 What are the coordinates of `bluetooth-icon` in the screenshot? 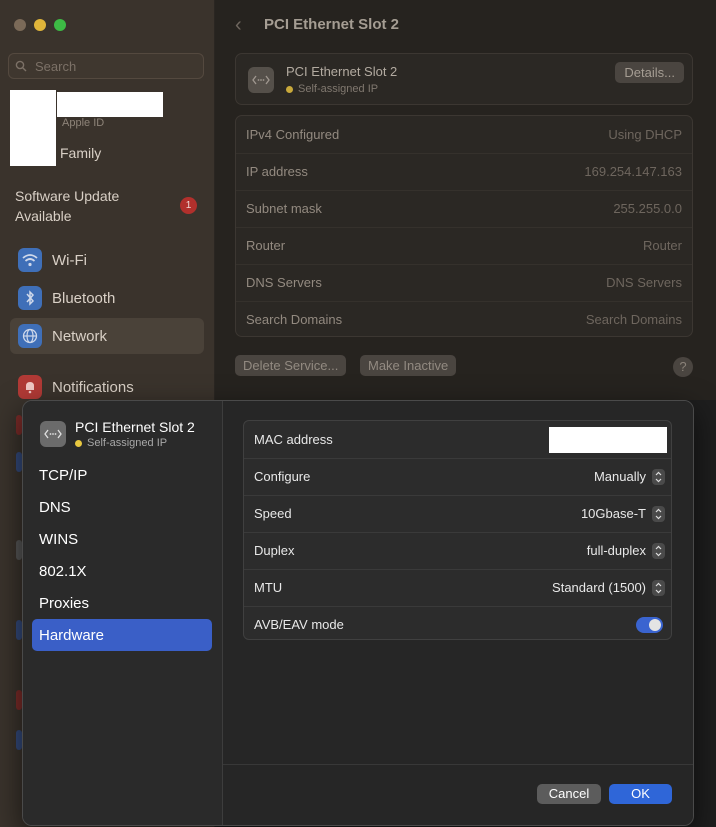 It's located at (30, 298).